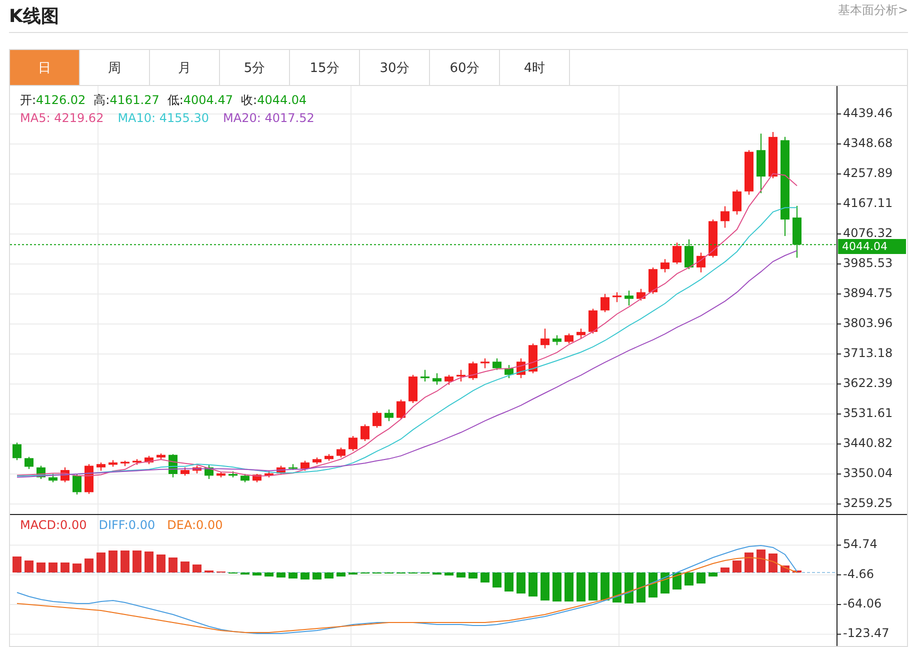  What do you see at coordinates (34, 16) in the screenshot?
I see `page-title: K线图` at bounding box center [34, 16].